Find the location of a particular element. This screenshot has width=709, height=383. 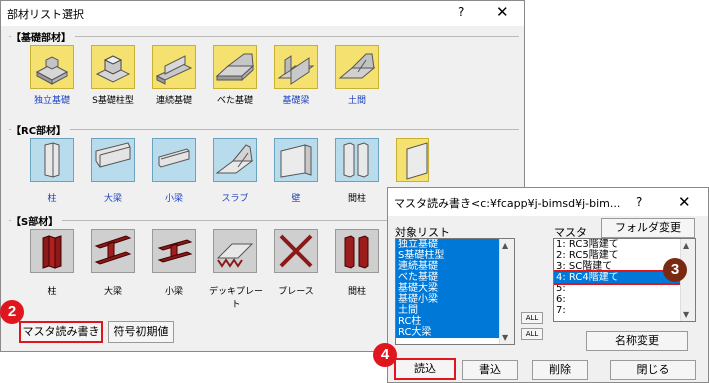

folder-change-button: フォルダ変更 is located at coordinates (648, 228).